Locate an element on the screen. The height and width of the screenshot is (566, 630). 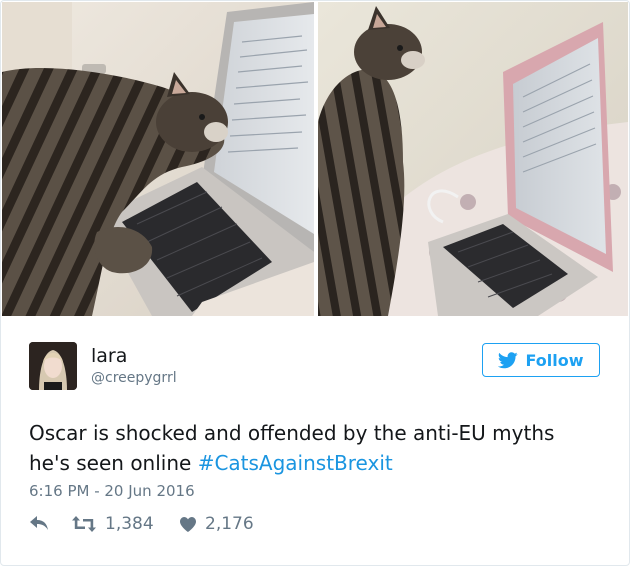
tweet-timestamp: 6:16 PM - 20 Jun 2016 is located at coordinates (112, 491).